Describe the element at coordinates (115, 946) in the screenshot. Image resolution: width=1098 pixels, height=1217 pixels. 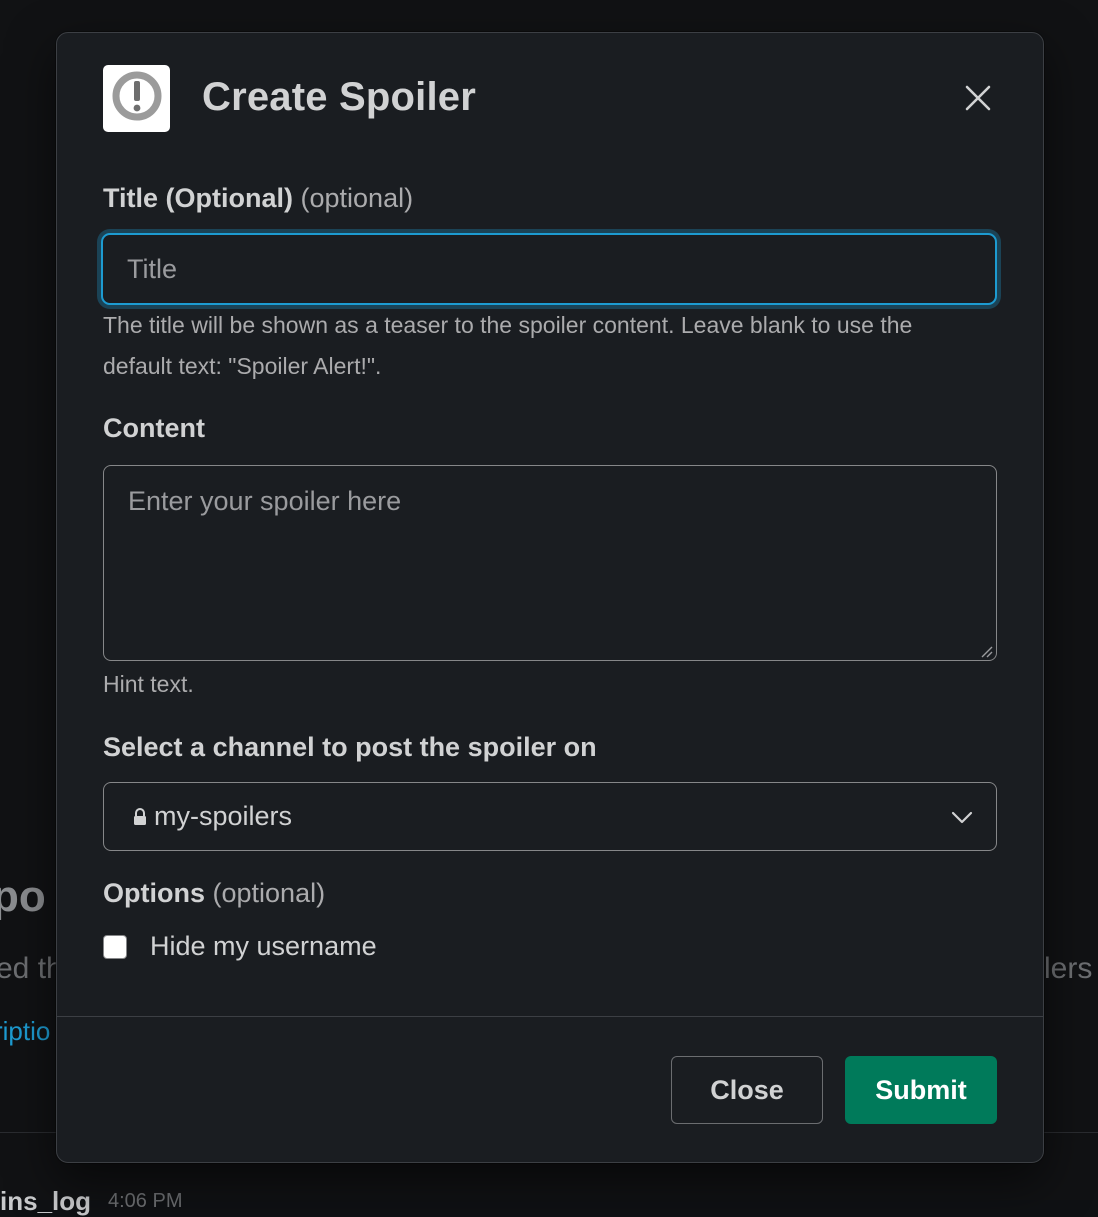
I see `hide-username-checkbox` at that location.